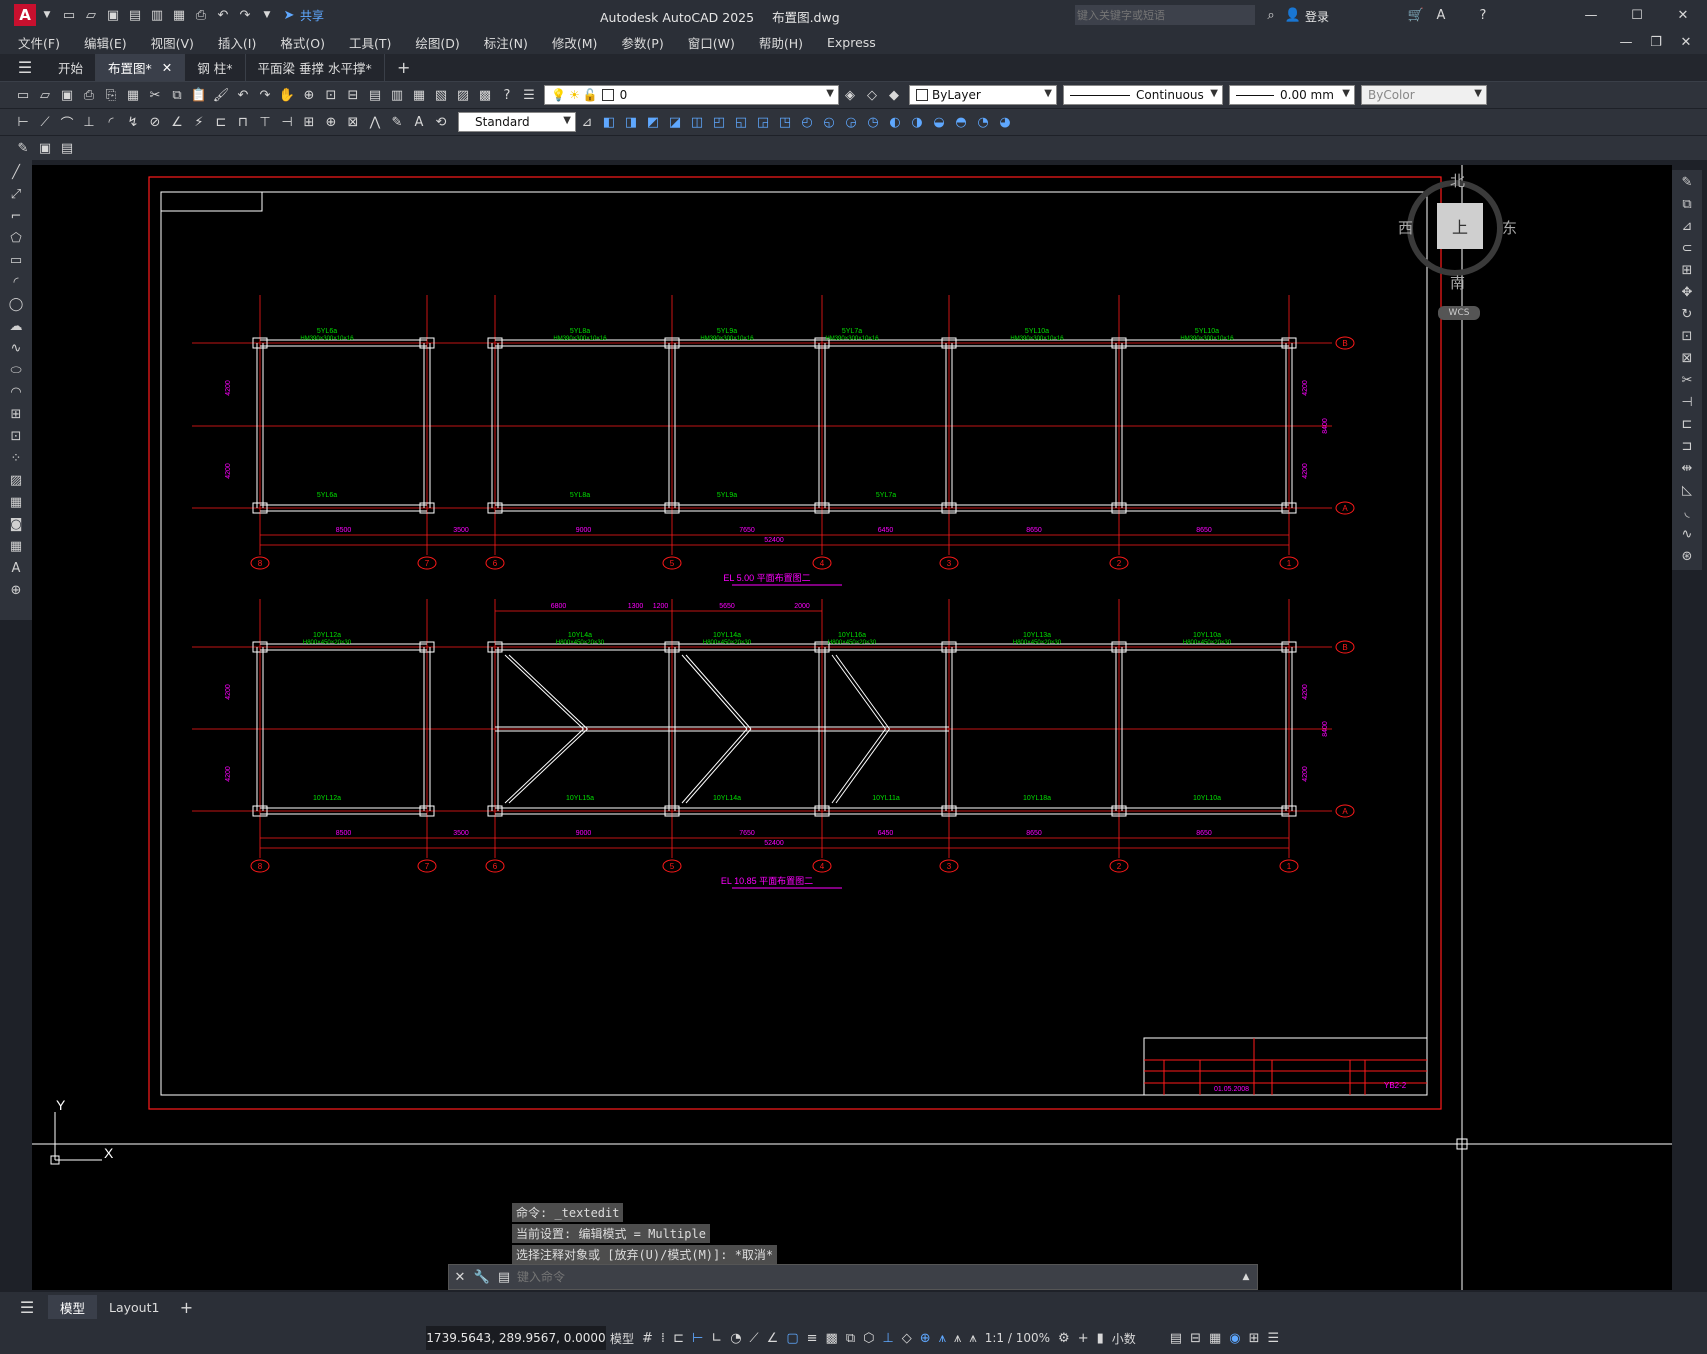 This screenshot has width=1707, height=1354. Describe the element at coordinates (851, 122) in the screenshot. I see `orbit-icon: ◶` at that location.